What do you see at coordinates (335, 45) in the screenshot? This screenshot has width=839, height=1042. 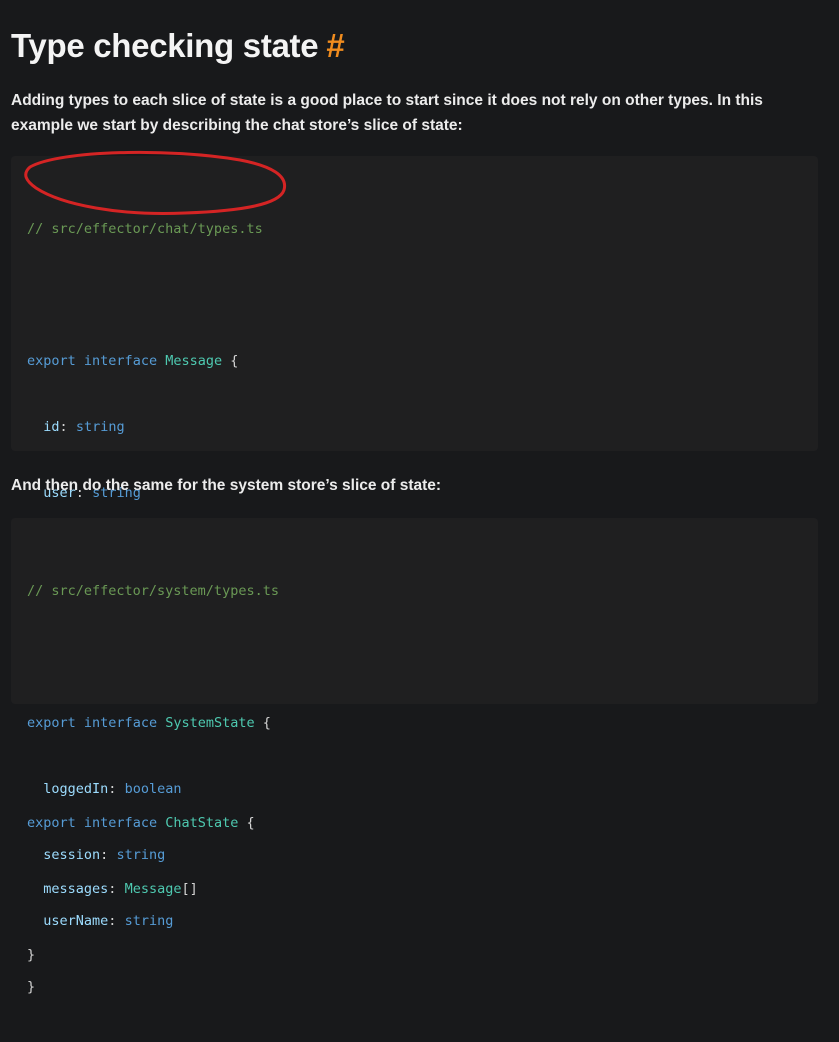 I see `heading-anchor-link: #` at bounding box center [335, 45].